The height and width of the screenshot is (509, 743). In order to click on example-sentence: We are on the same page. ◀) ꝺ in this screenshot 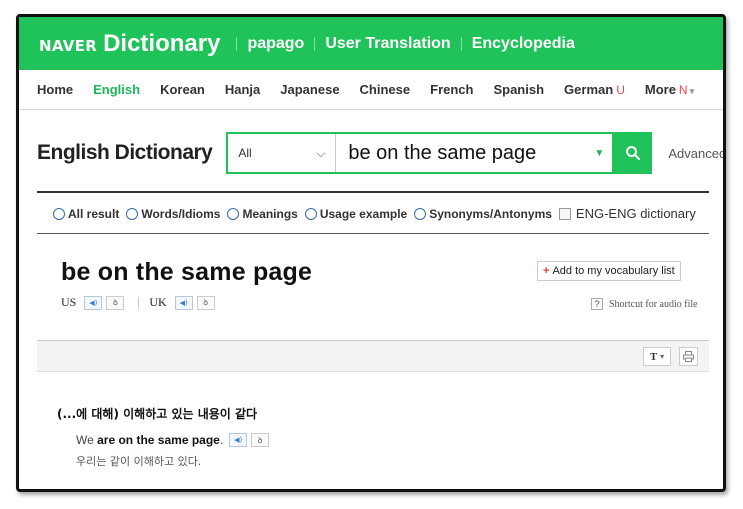, I will do `click(174, 440)`.